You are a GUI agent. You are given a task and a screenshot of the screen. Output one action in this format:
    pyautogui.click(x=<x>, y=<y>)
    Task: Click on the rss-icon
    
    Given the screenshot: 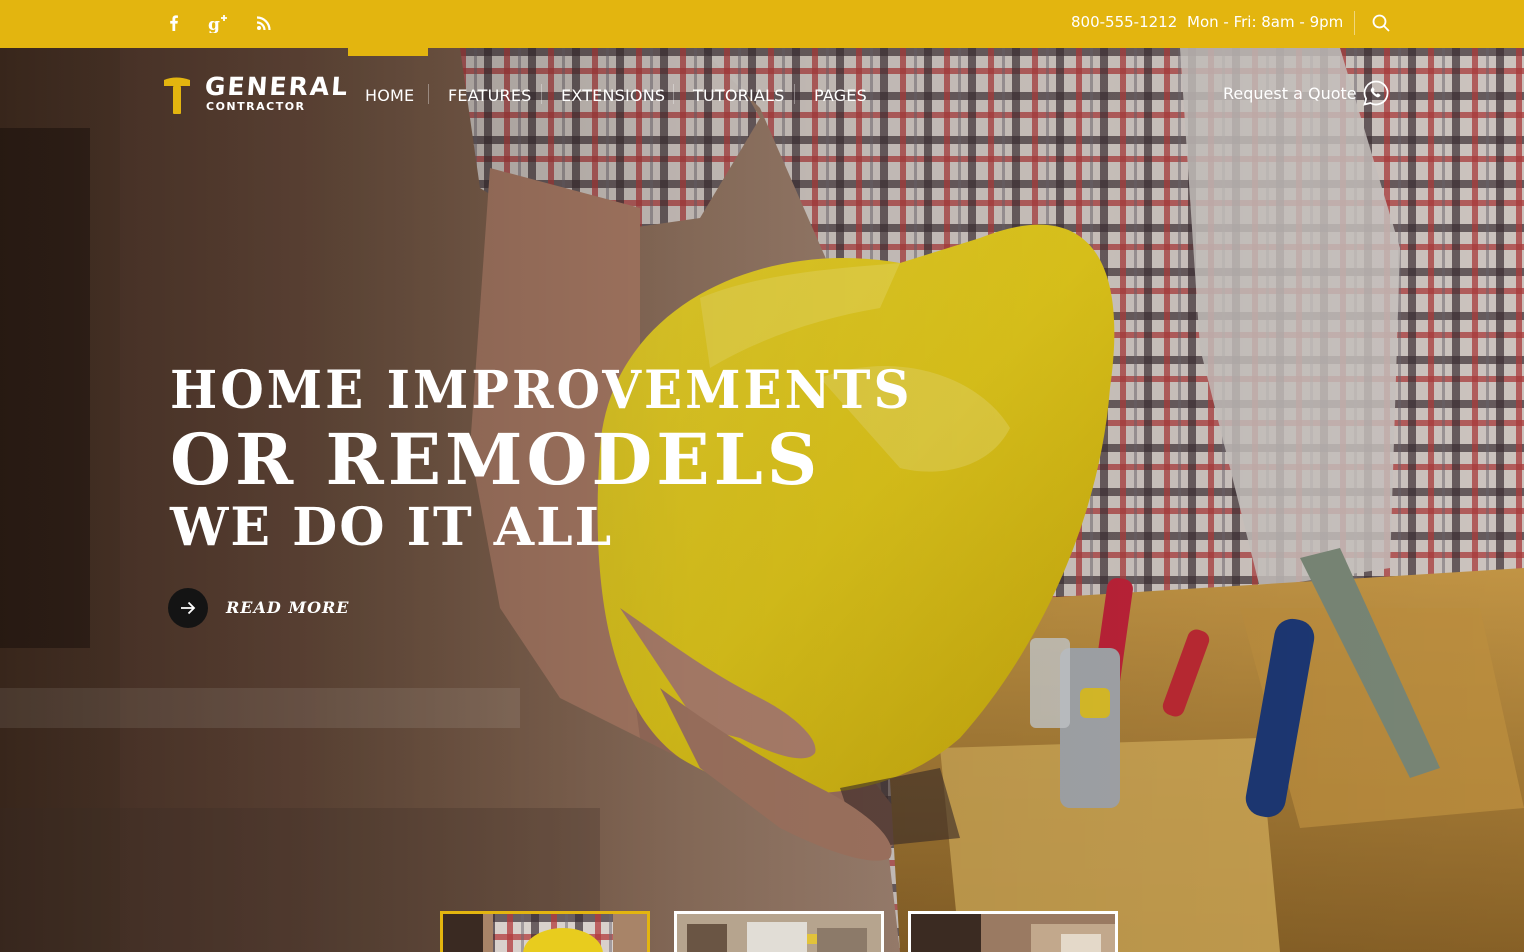 What is the action you would take?
    pyautogui.click(x=264, y=23)
    